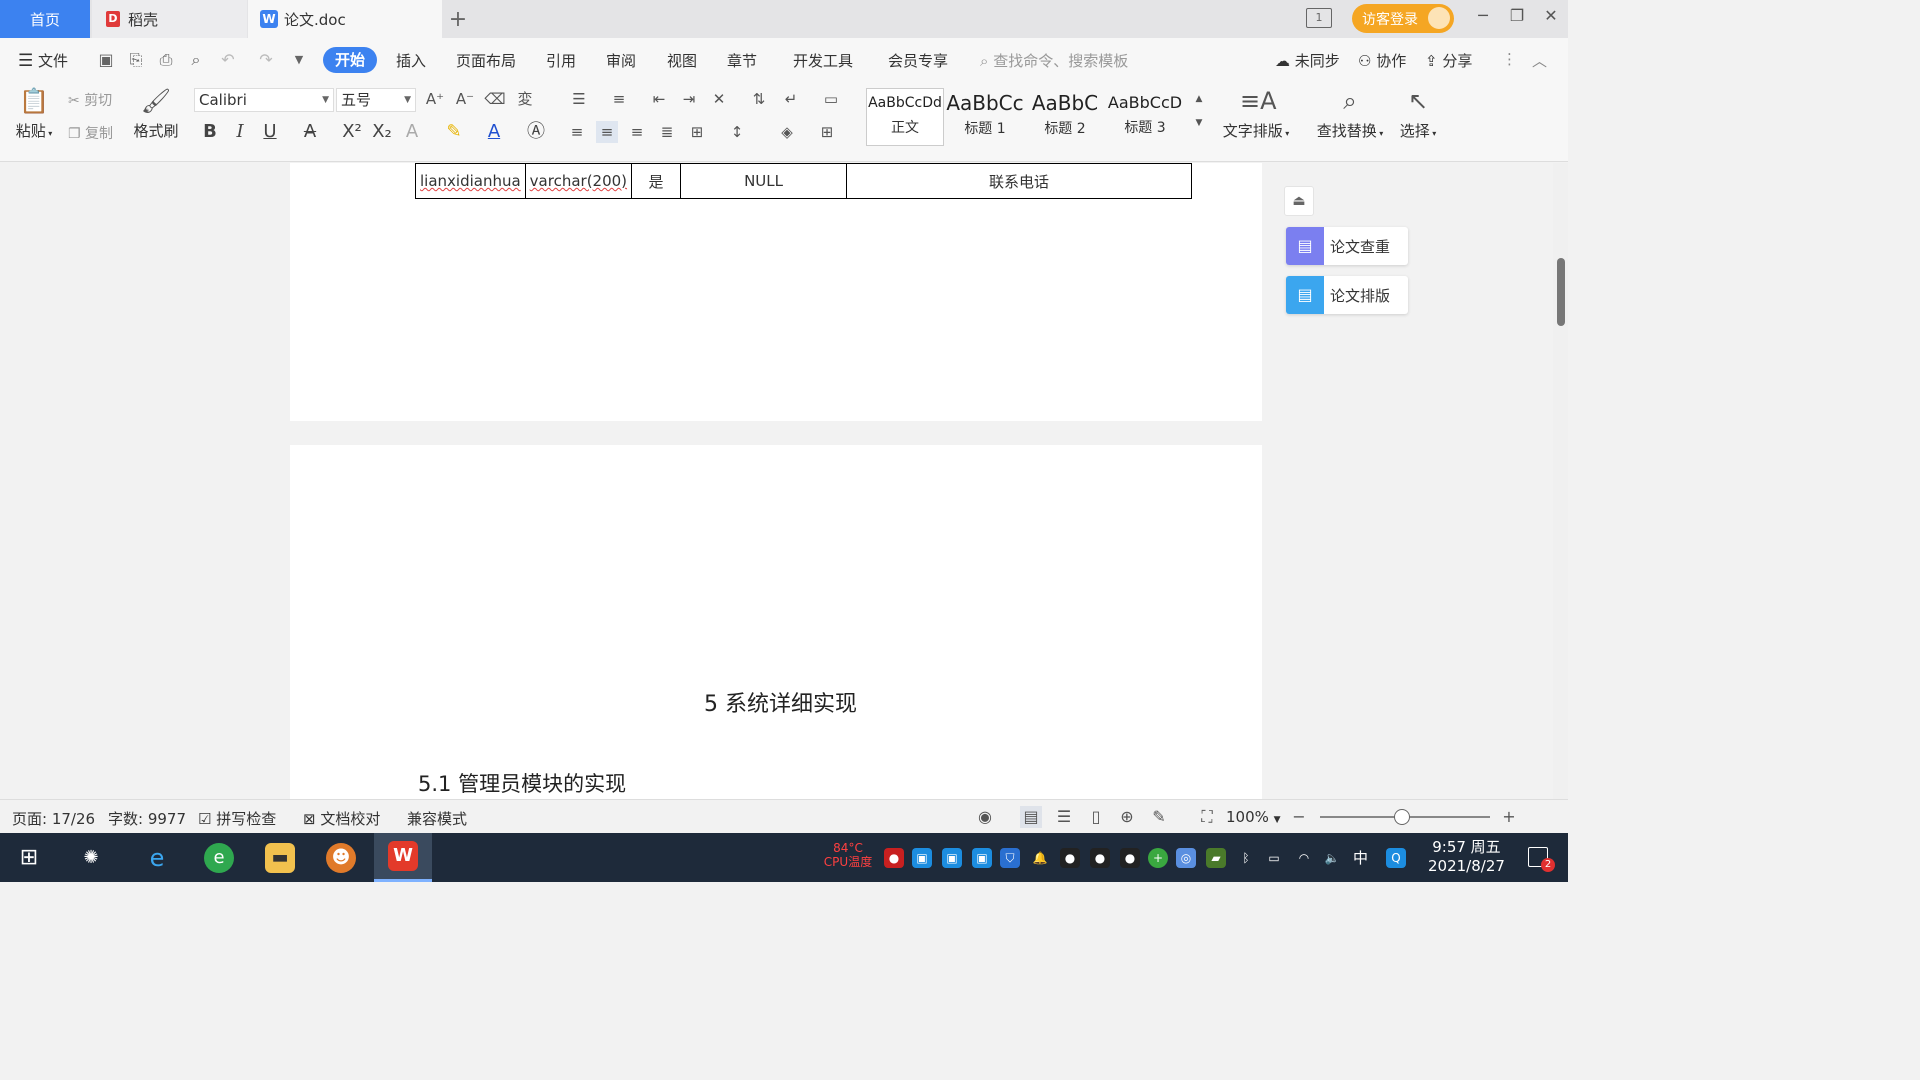 This screenshot has height=1080, width=1920. What do you see at coordinates (106, 60) in the screenshot?
I see `save-icon: ▣` at bounding box center [106, 60].